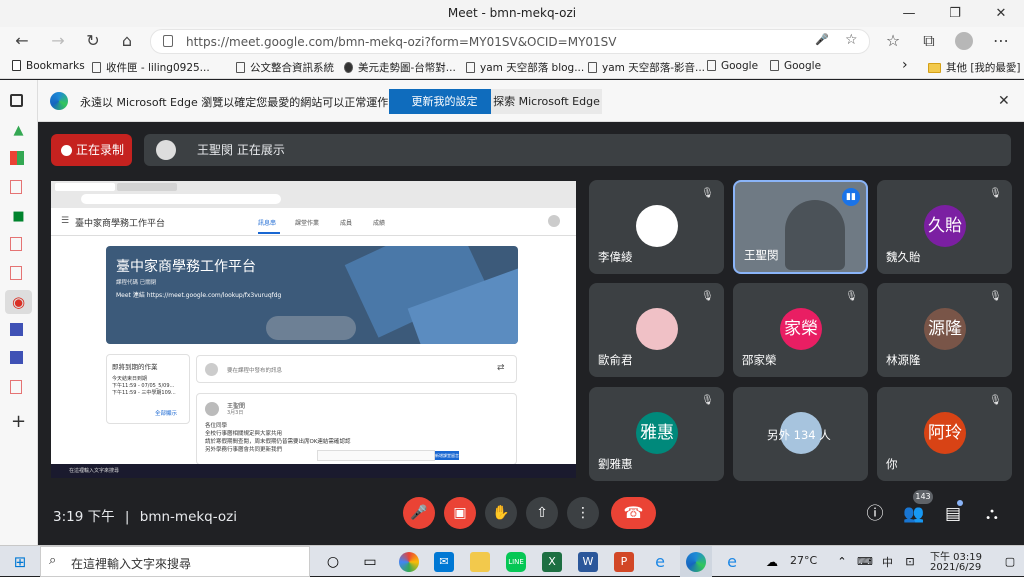 The image size is (1024, 577). What do you see at coordinates (516, 562) in the screenshot?
I see `line-icon: LINE` at bounding box center [516, 562].